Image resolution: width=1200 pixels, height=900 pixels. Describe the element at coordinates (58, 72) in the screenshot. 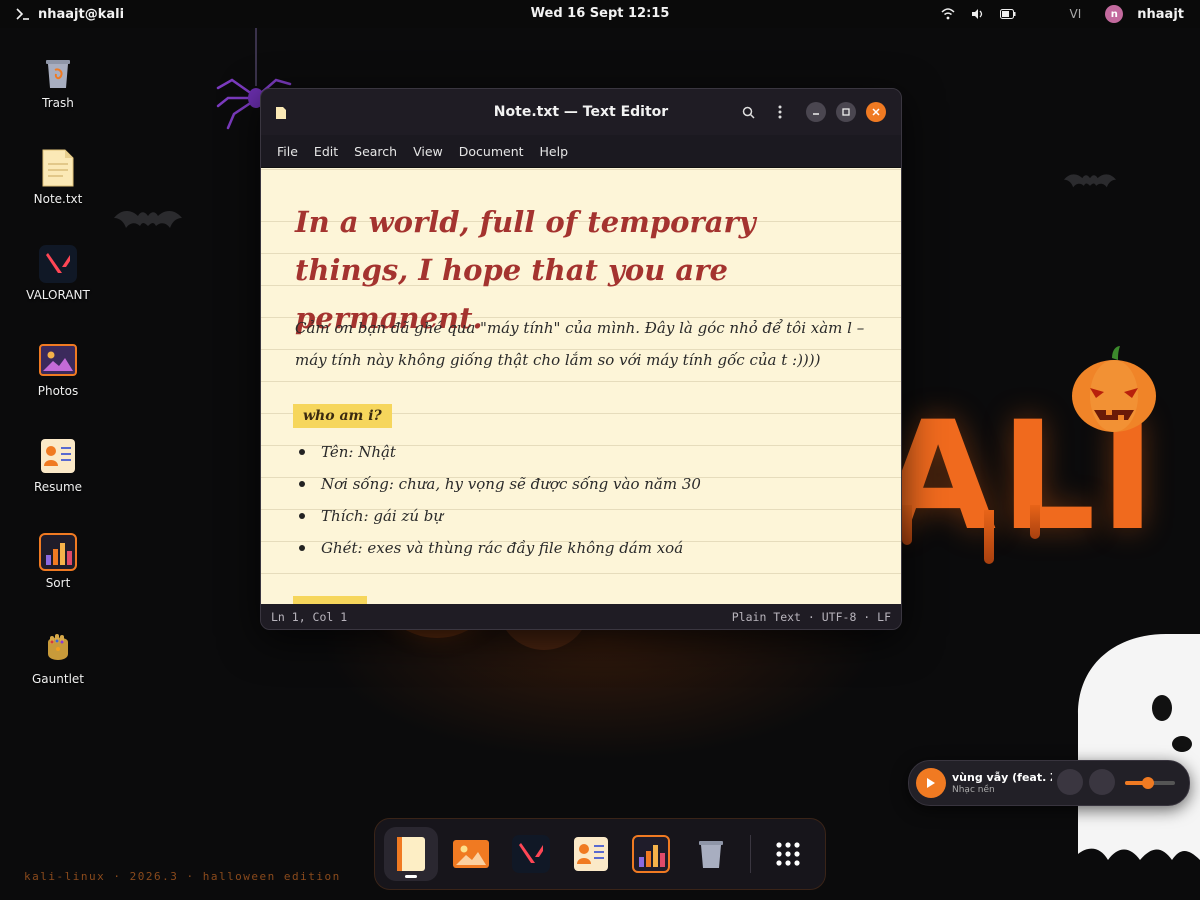

I see `trash-icon` at that location.